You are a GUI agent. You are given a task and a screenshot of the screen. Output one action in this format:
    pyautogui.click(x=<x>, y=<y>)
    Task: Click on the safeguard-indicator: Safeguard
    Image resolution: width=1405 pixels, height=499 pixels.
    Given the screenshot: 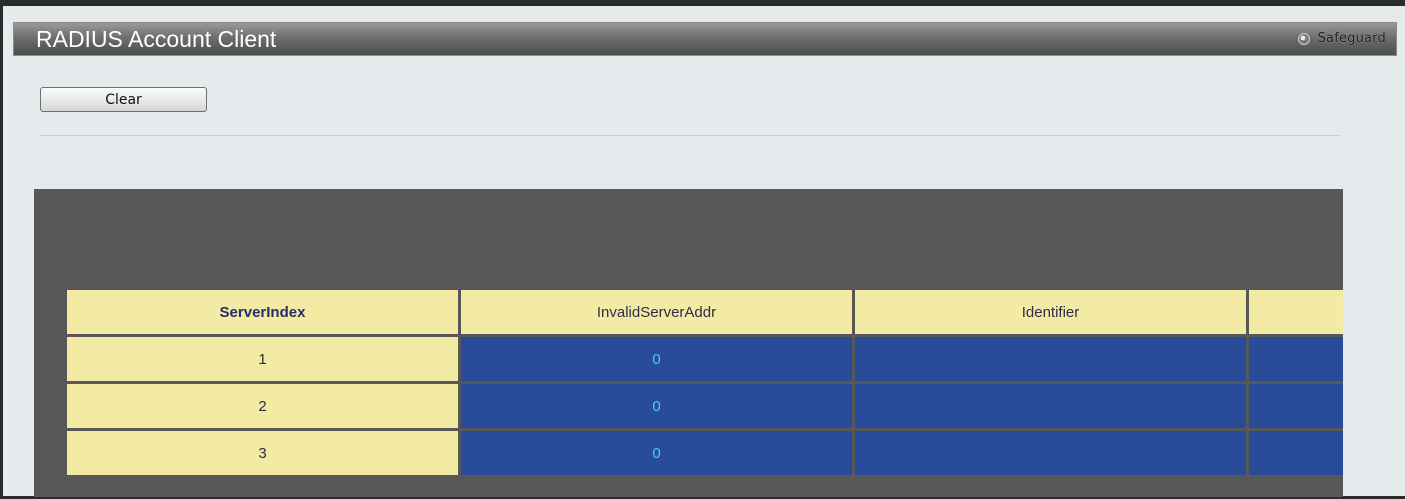 What is the action you would take?
    pyautogui.click(x=1341, y=38)
    